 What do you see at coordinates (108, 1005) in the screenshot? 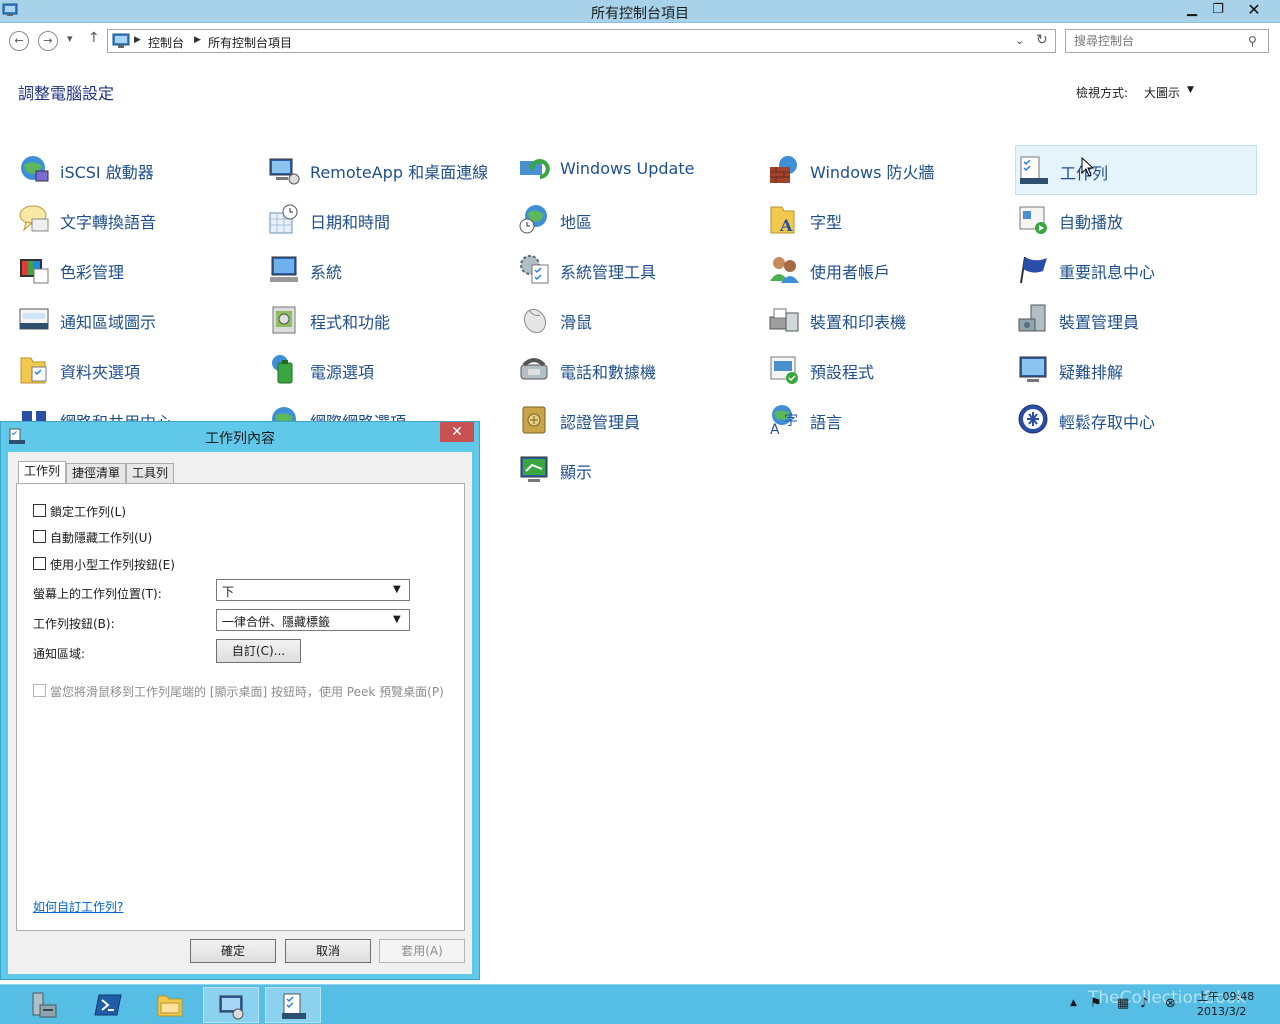
I see `taskbar-powershell` at bounding box center [108, 1005].